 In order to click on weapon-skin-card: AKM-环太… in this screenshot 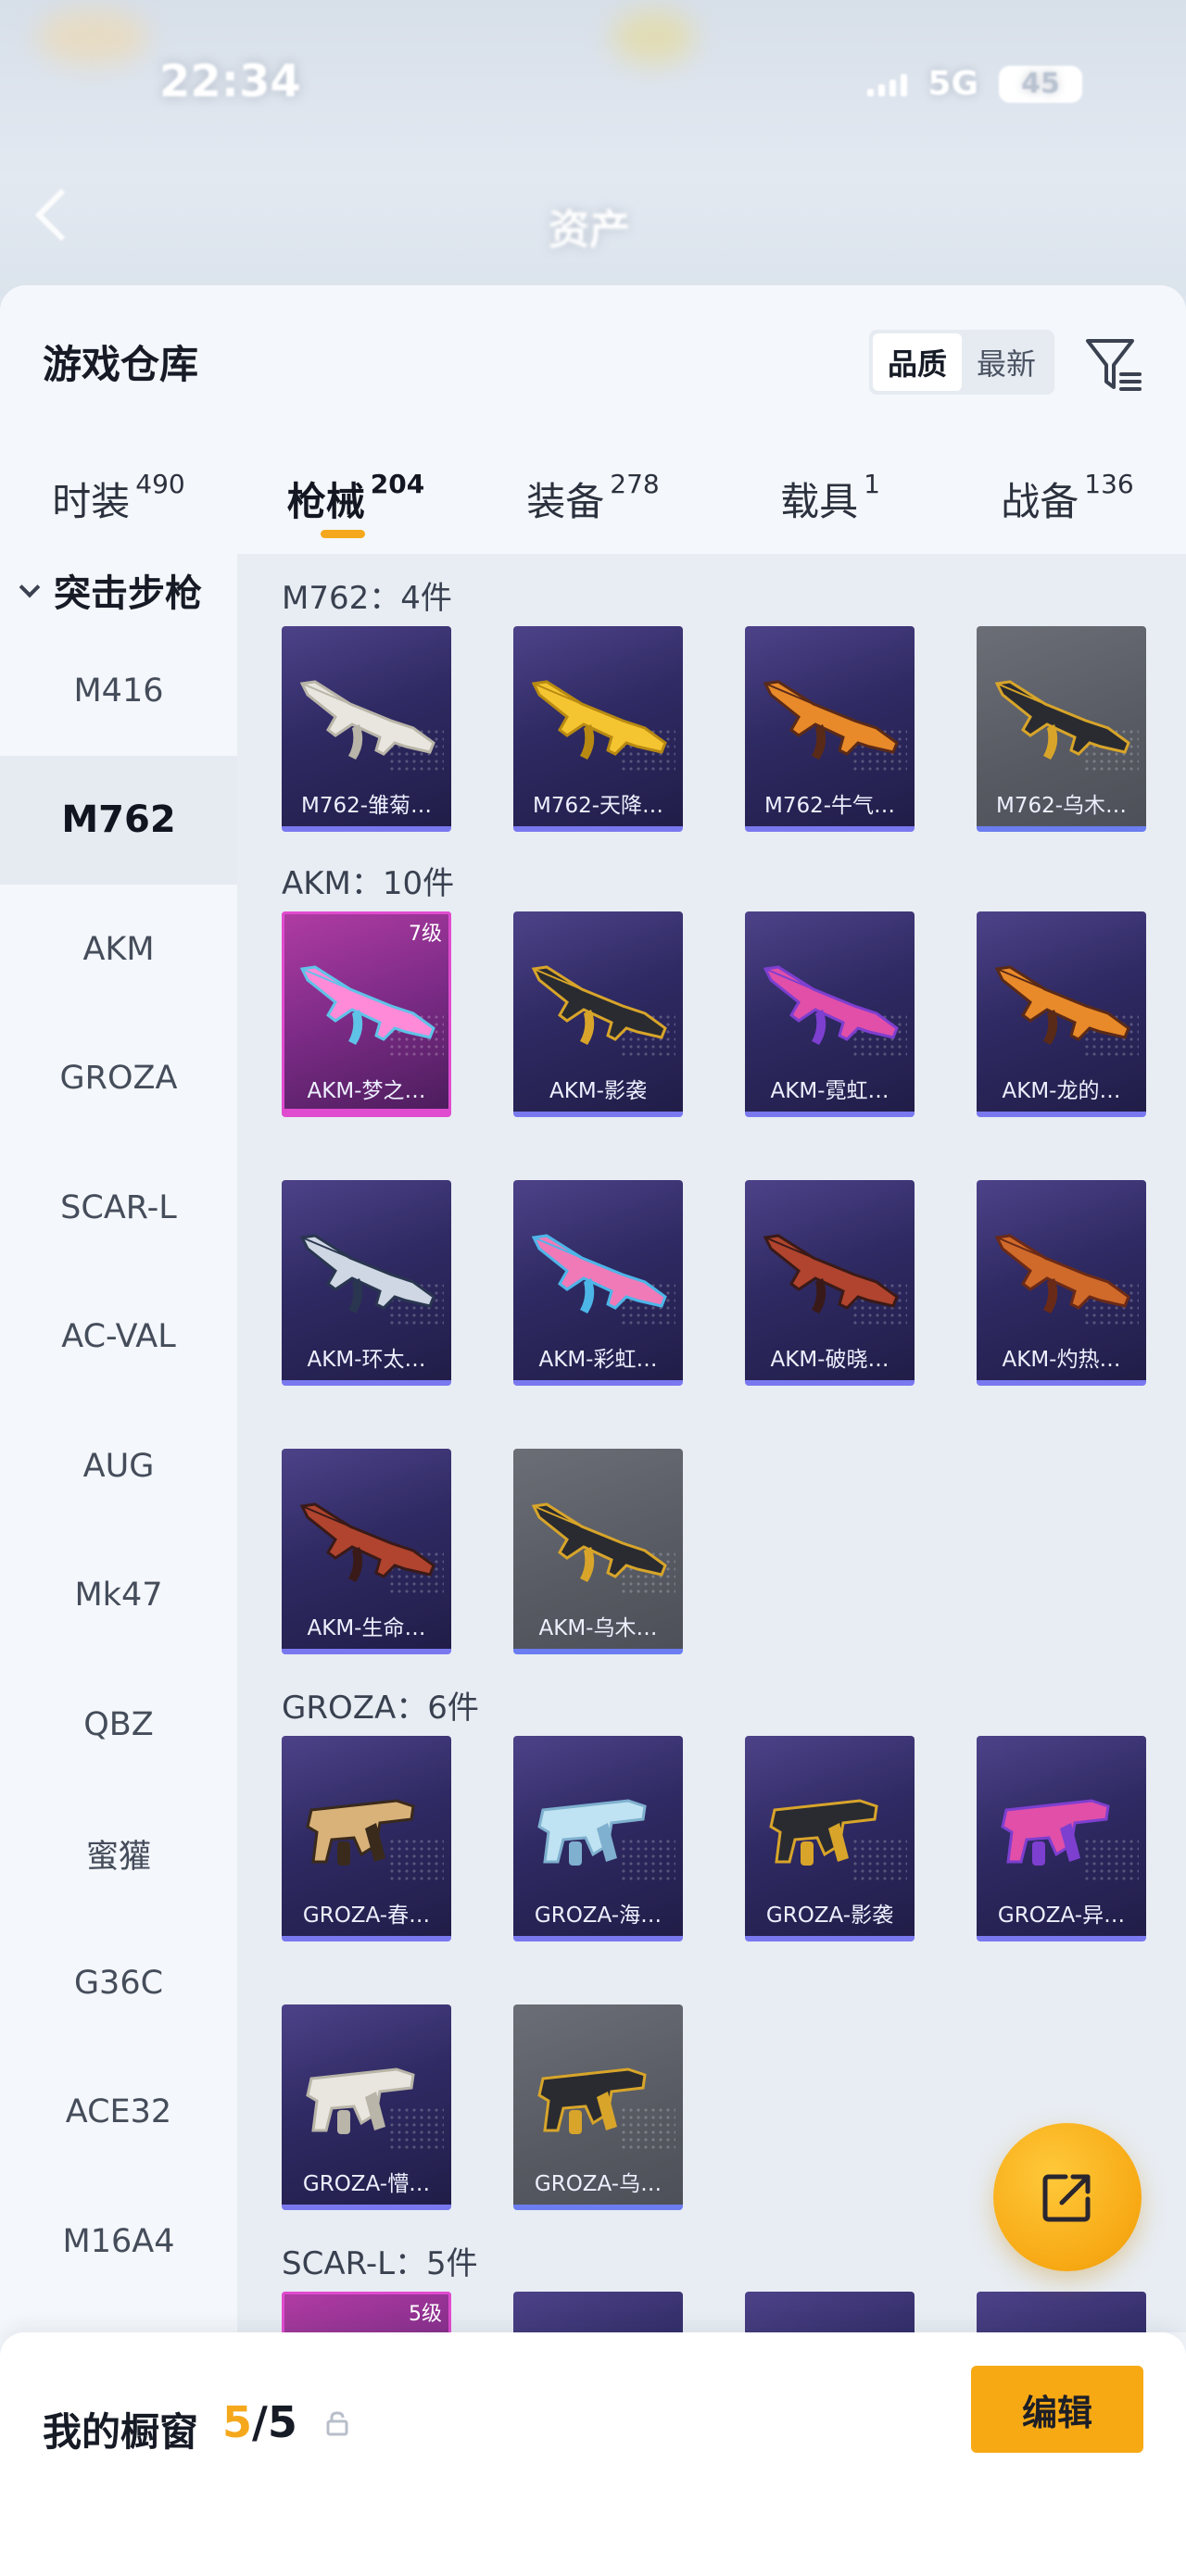, I will do `click(366, 1283)`.